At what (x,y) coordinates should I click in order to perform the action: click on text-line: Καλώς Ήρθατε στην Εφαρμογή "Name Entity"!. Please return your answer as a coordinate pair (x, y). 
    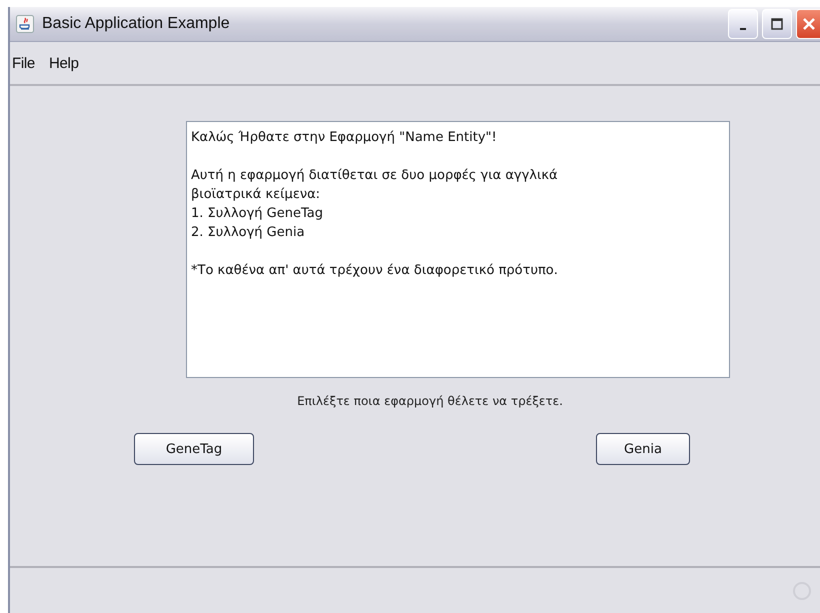
    Looking at the image, I should click on (344, 138).